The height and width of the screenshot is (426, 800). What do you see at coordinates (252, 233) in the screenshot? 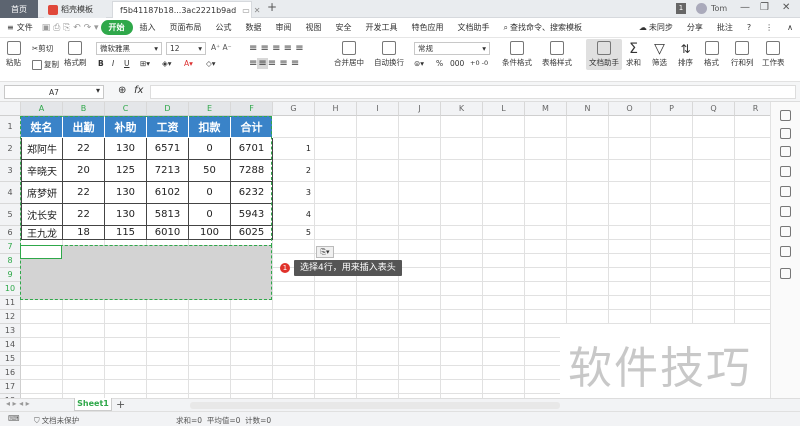
I see `table-cell: 6025` at bounding box center [252, 233].